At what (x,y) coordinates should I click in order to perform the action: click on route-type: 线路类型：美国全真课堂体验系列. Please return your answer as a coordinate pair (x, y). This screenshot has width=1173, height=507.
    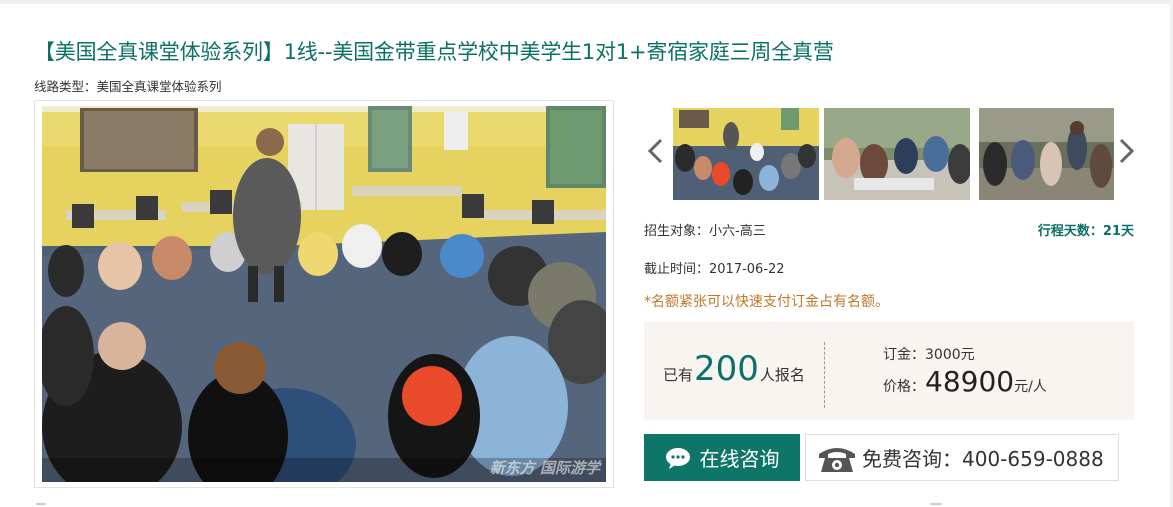
    Looking at the image, I should click on (128, 85).